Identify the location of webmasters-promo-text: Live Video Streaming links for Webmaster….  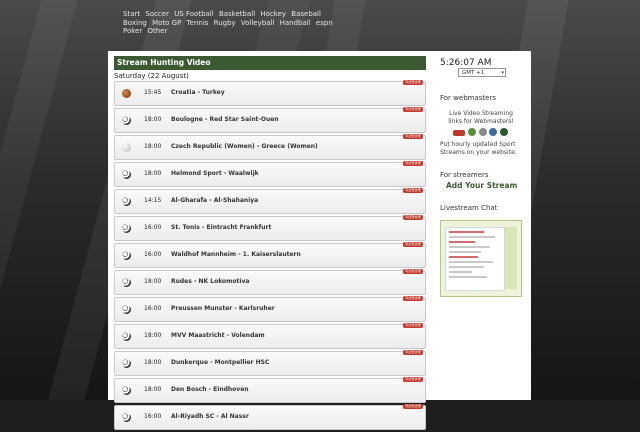
(481, 117).